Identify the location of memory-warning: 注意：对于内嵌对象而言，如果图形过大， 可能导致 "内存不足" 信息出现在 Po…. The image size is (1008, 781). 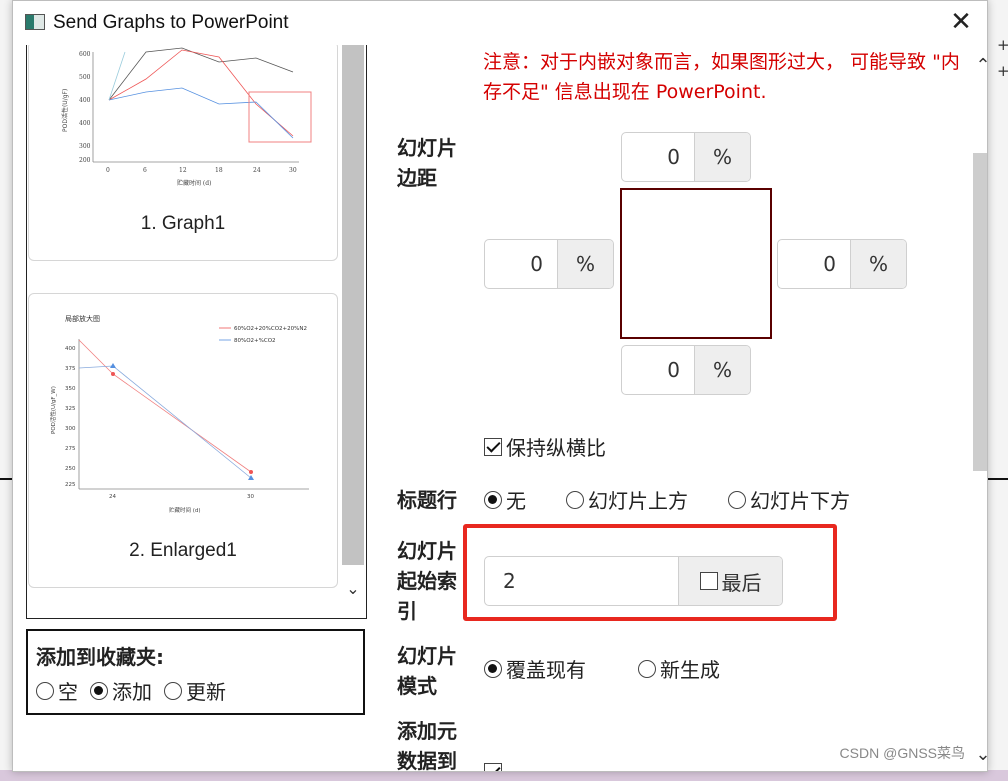
(721, 77).